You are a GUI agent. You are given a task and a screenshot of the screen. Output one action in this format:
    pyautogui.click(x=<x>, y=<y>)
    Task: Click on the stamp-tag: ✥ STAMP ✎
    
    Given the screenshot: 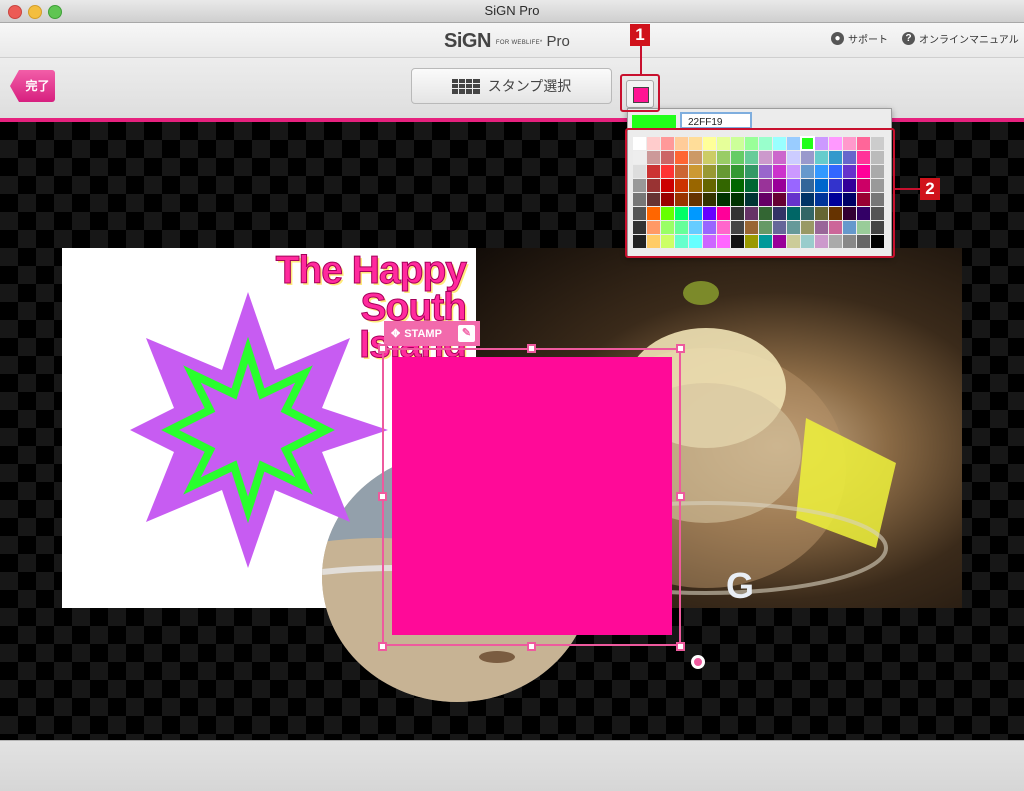 What is the action you would take?
    pyautogui.click(x=432, y=333)
    